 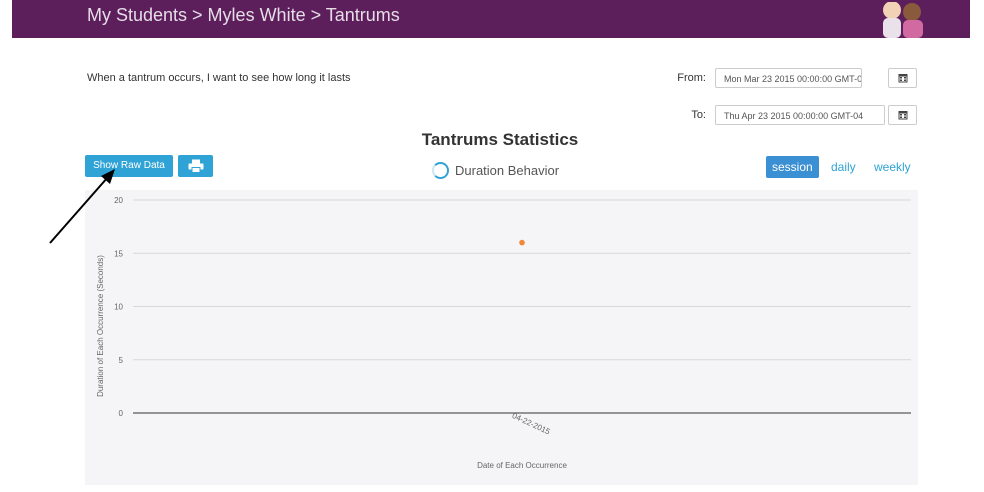 I want to click on print-icon, so click(x=195, y=166).